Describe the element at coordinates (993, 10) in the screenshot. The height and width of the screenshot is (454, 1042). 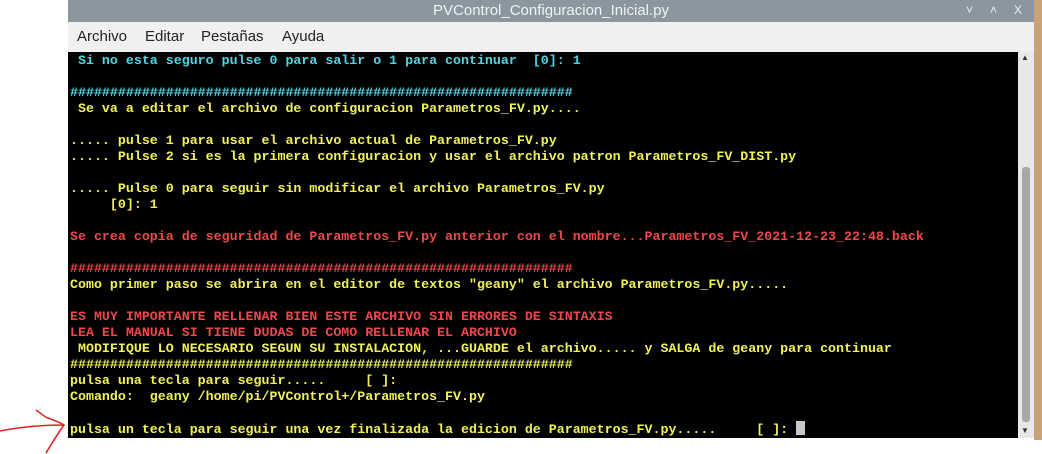
I see `maximize-button: ˄` at that location.